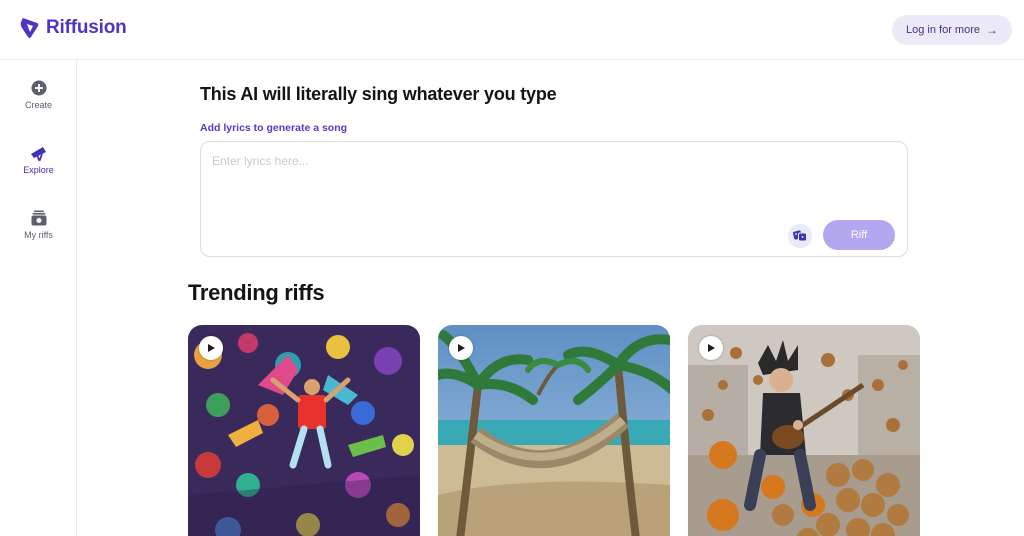 The image size is (1024, 536). I want to click on sidebar-item-label: Create, so click(38, 105).